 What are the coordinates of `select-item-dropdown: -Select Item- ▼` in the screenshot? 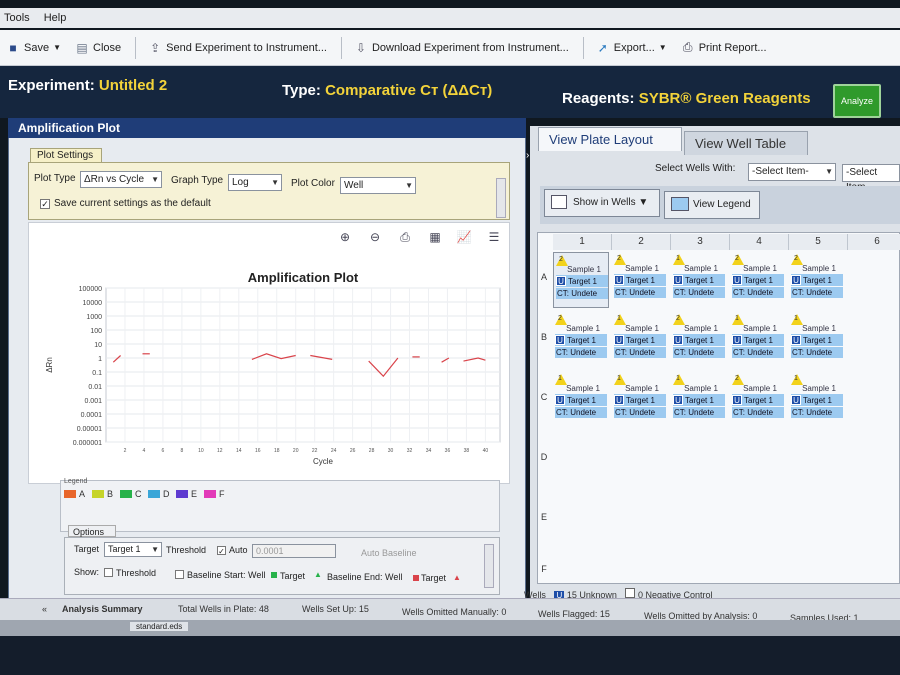 It's located at (792, 172).